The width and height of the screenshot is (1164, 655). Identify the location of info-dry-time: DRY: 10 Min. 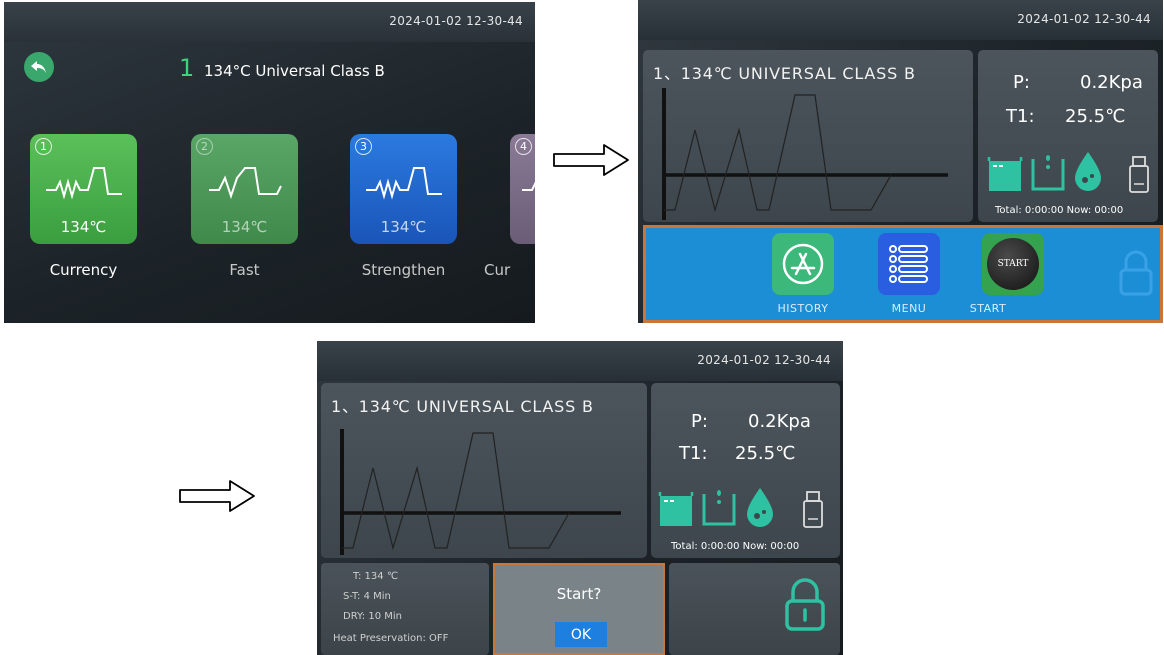
(372, 616).